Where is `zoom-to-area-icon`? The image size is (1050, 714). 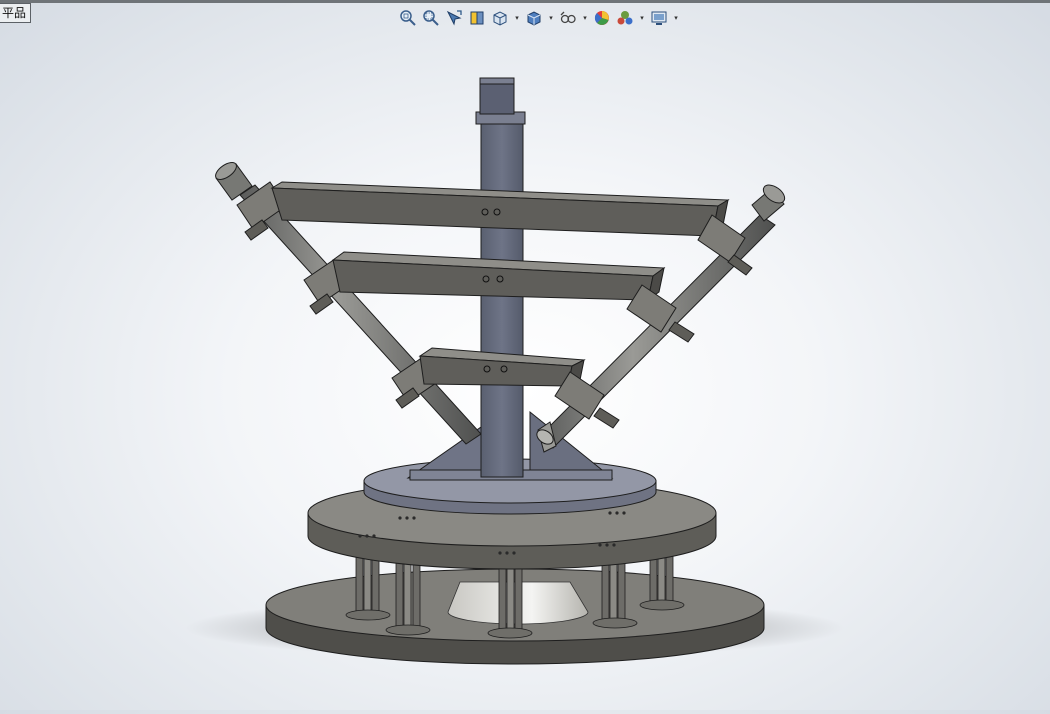
zoom-to-area-icon is located at coordinates (431, 18).